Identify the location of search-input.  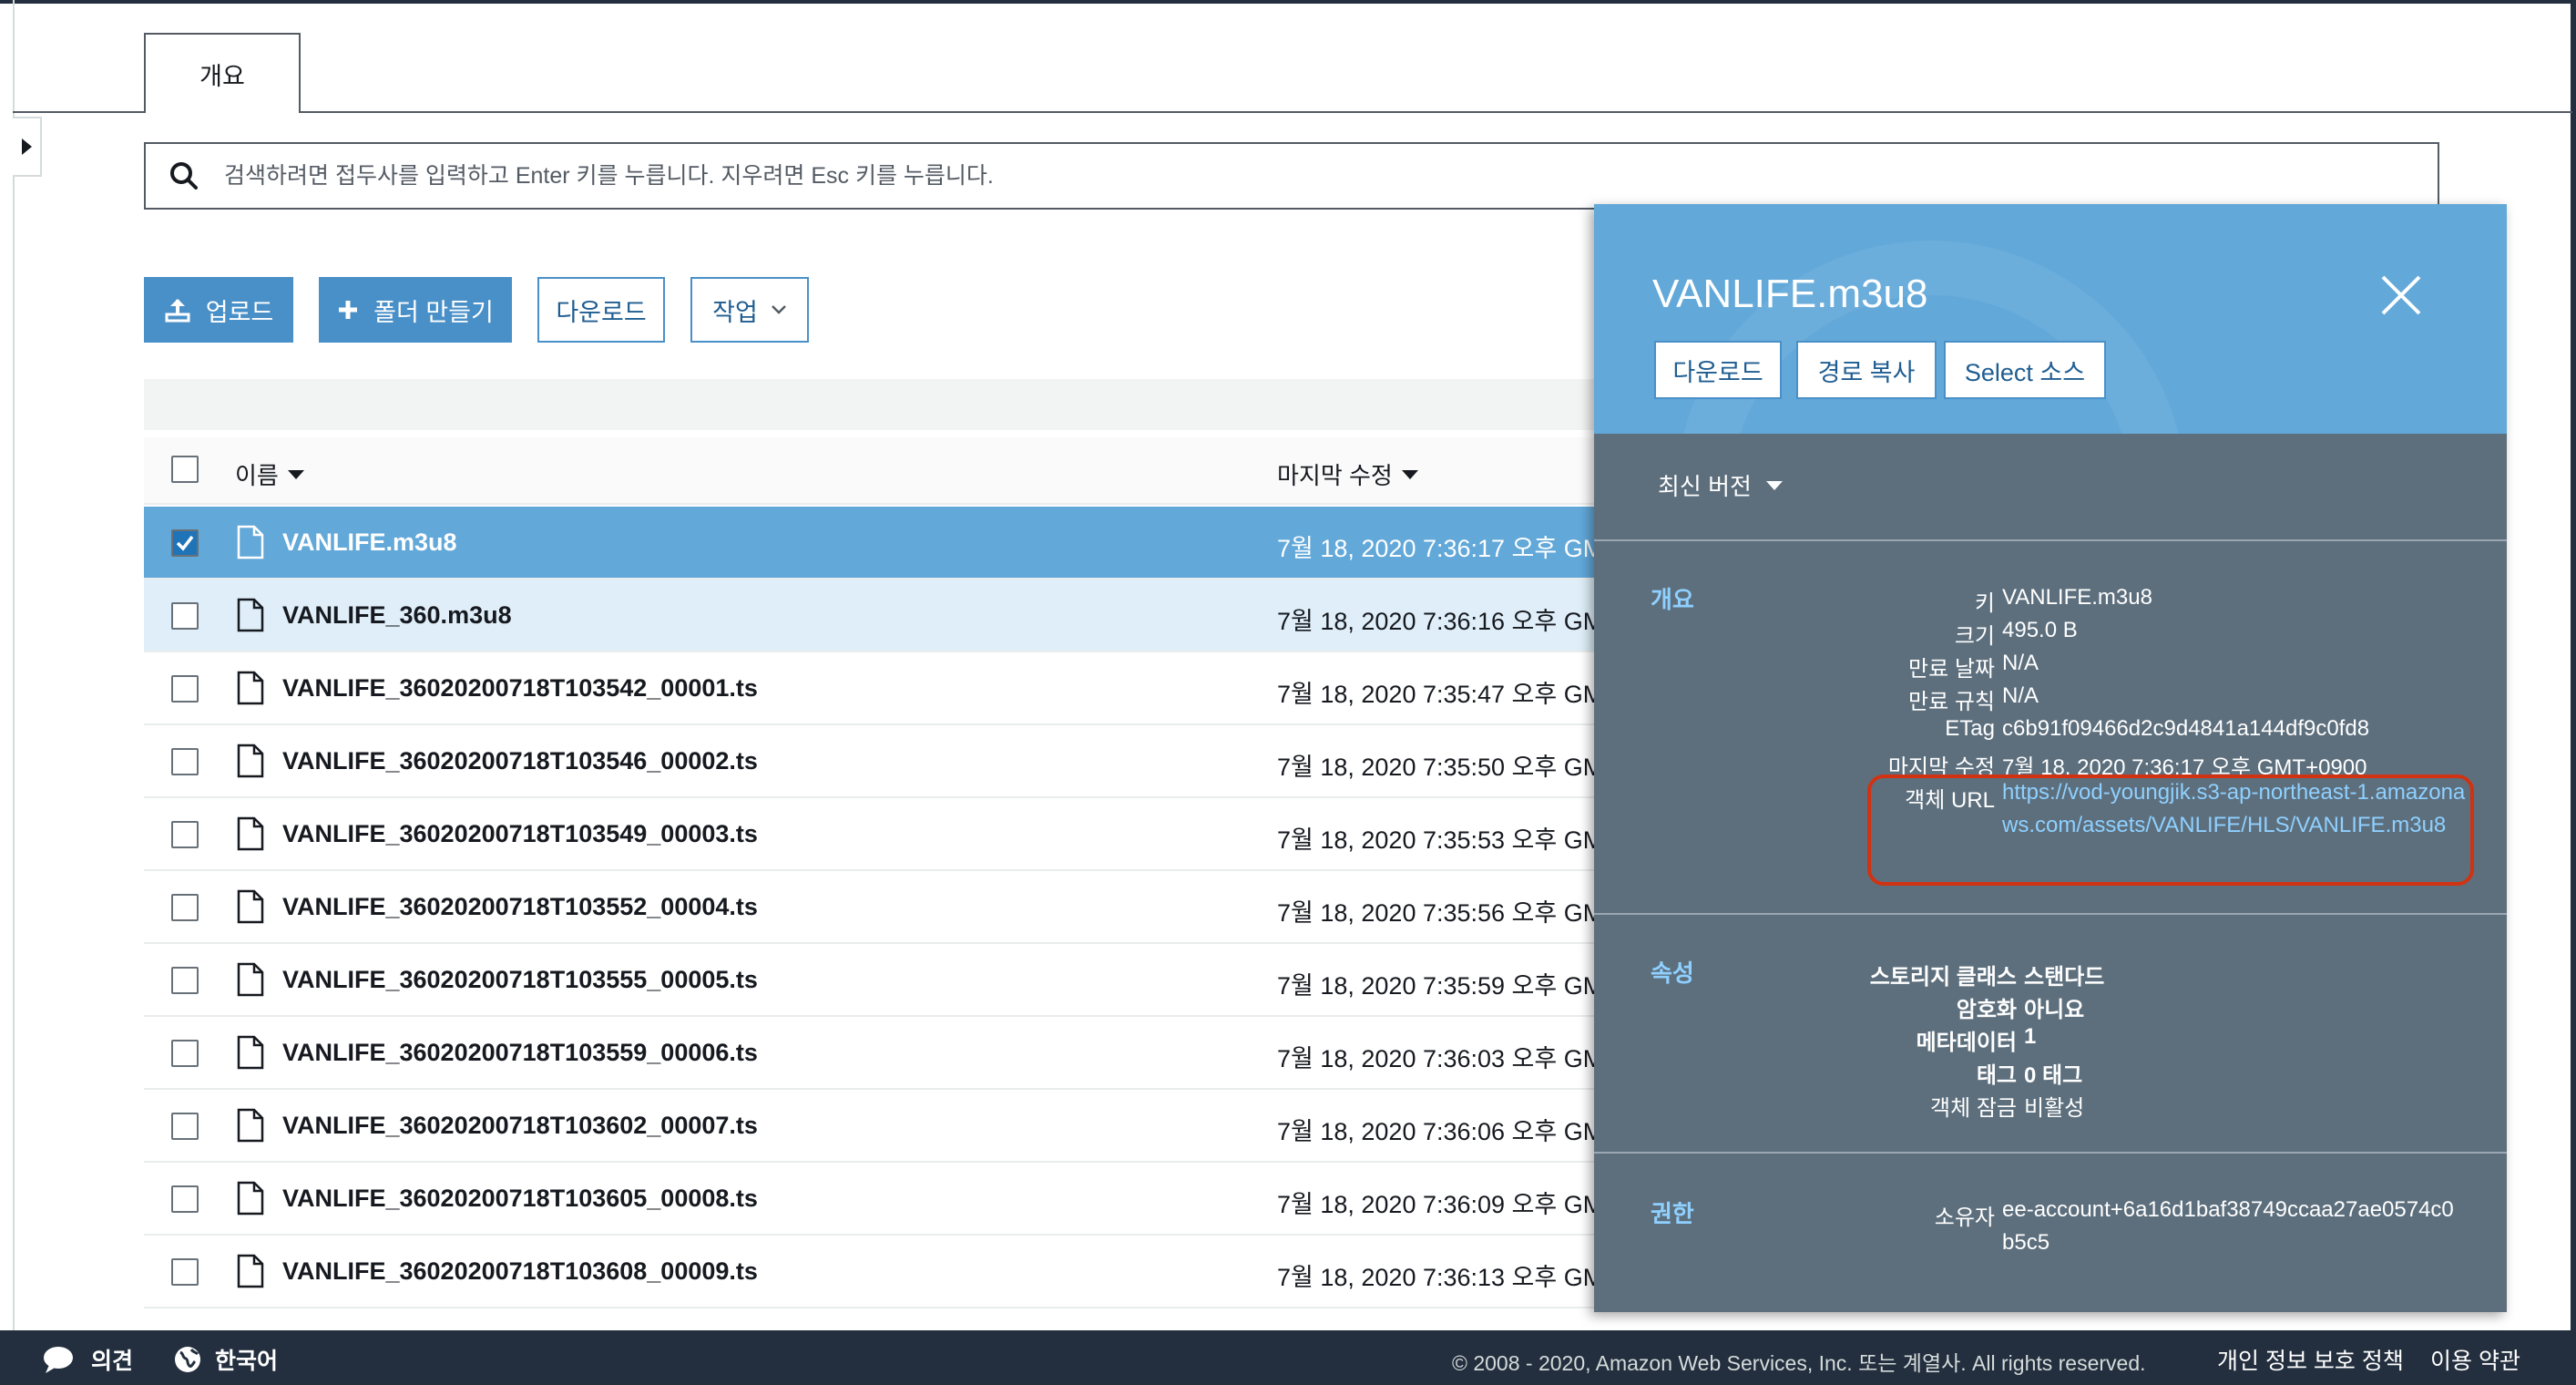
(861, 176).